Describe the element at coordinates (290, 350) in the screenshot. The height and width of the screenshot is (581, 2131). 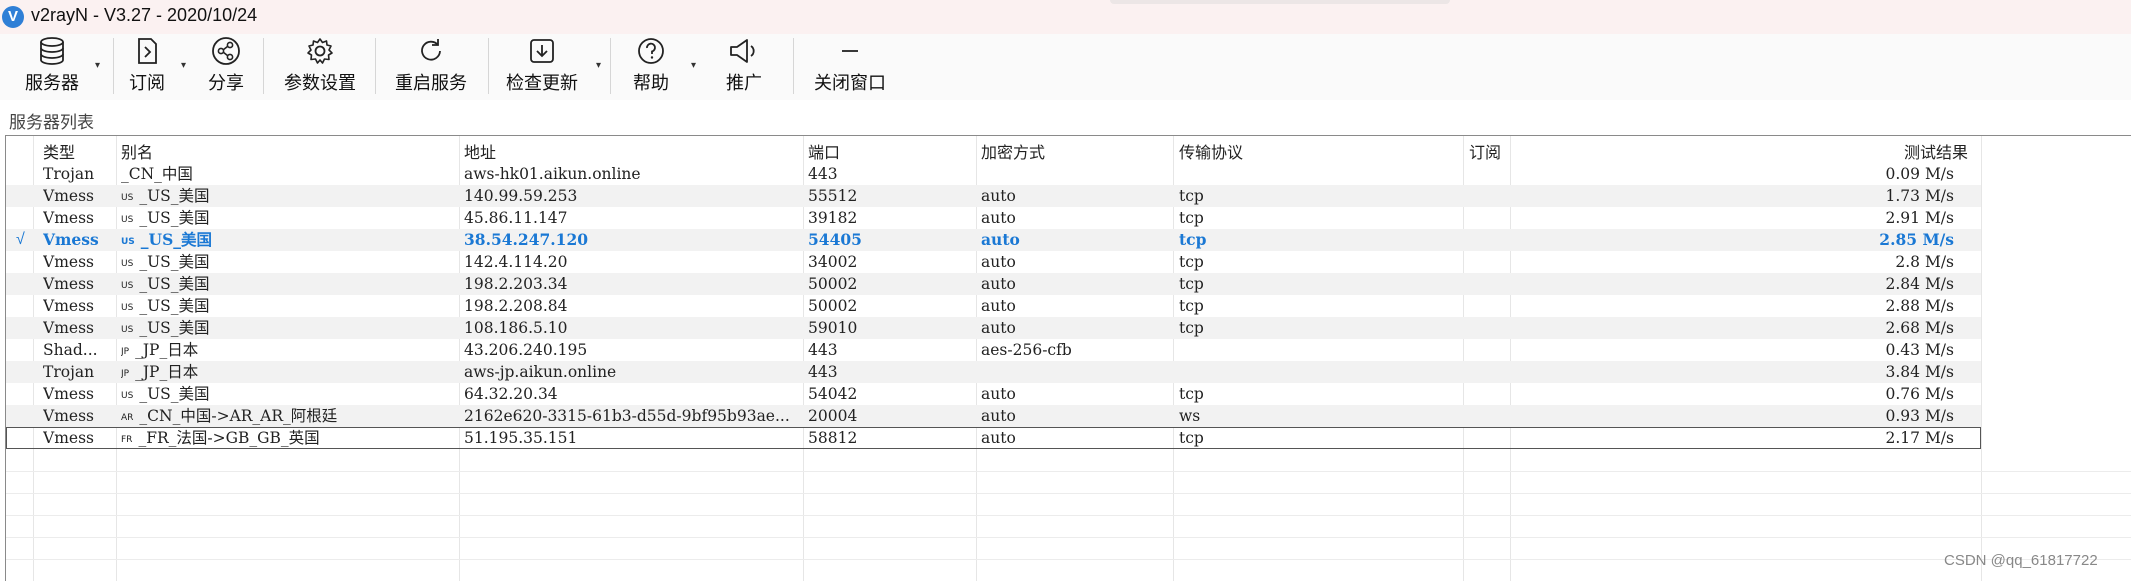
I see `cell-alias: JP _JP_日本` at that location.